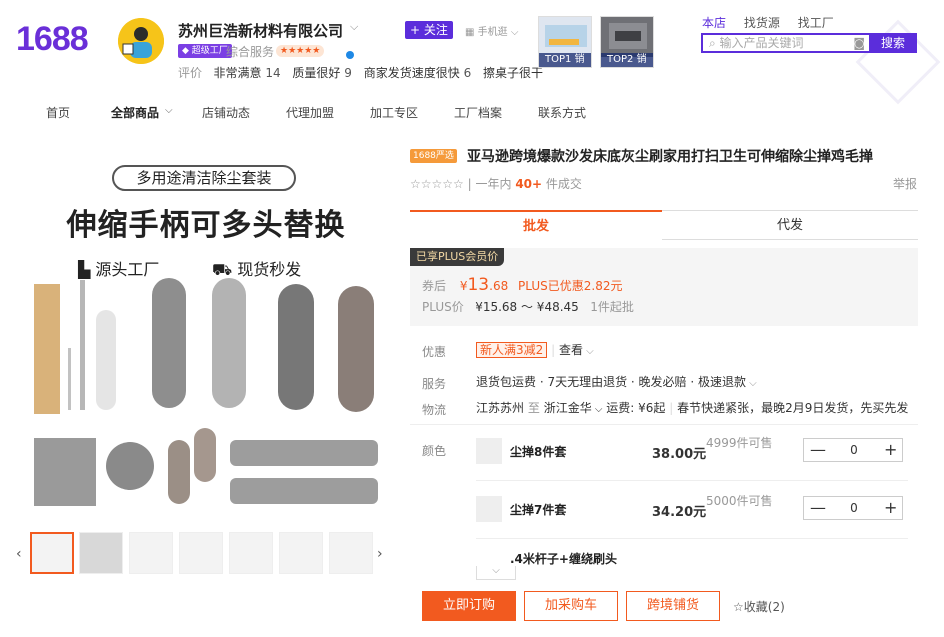  I want to click on top-rank-label: TOP2 销, so click(627, 60).